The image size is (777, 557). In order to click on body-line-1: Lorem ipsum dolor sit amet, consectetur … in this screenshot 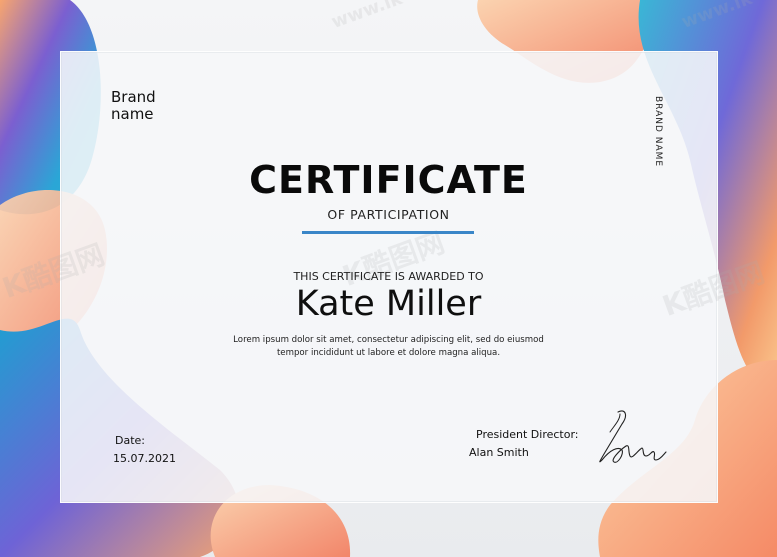, I will do `click(388, 340)`.